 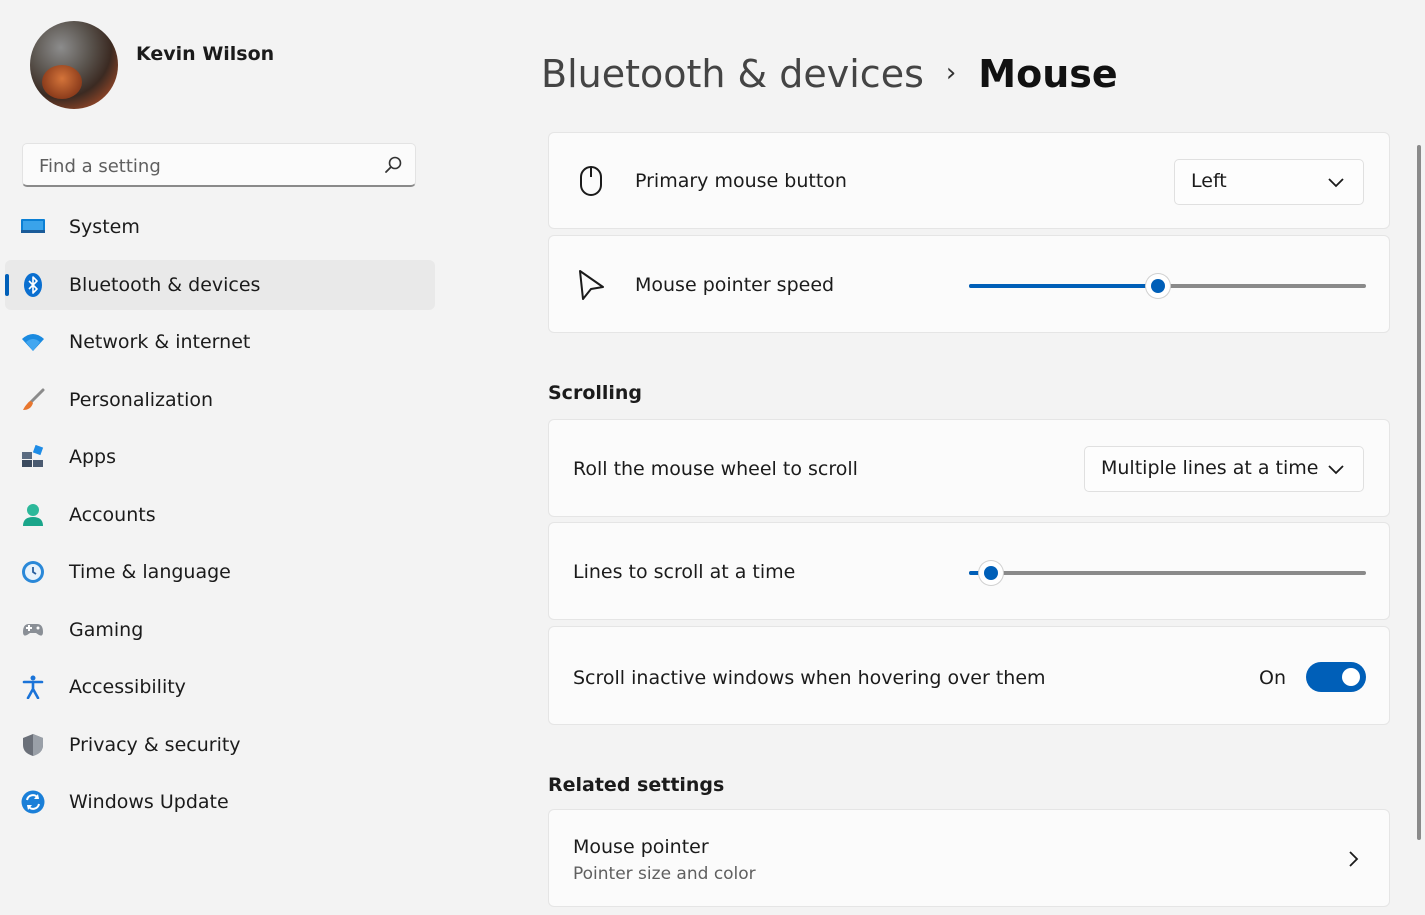 What do you see at coordinates (33, 226) in the screenshot?
I see `system-icon` at bounding box center [33, 226].